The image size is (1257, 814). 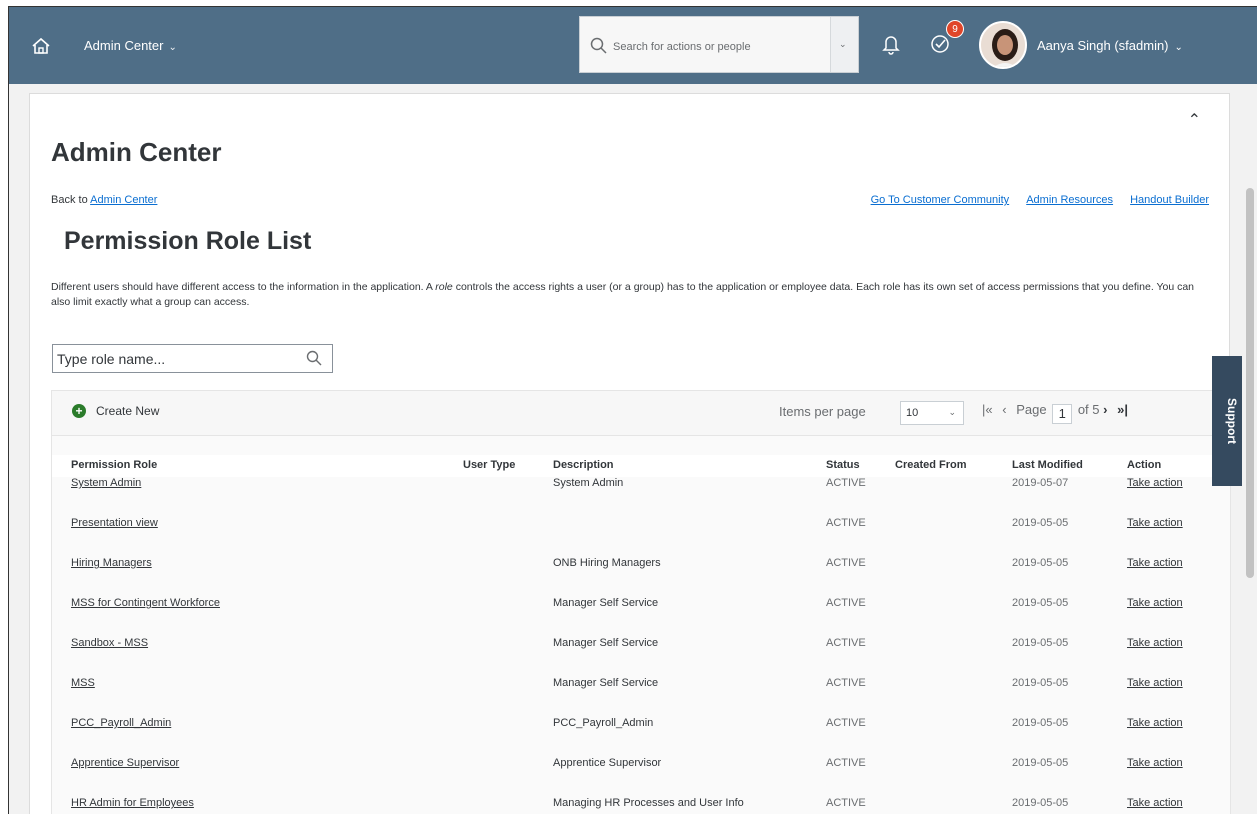 What do you see at coordinates (114, 523) in the screenshot?
I see `role-link: Presentation view` at bounding box center [114, 523].